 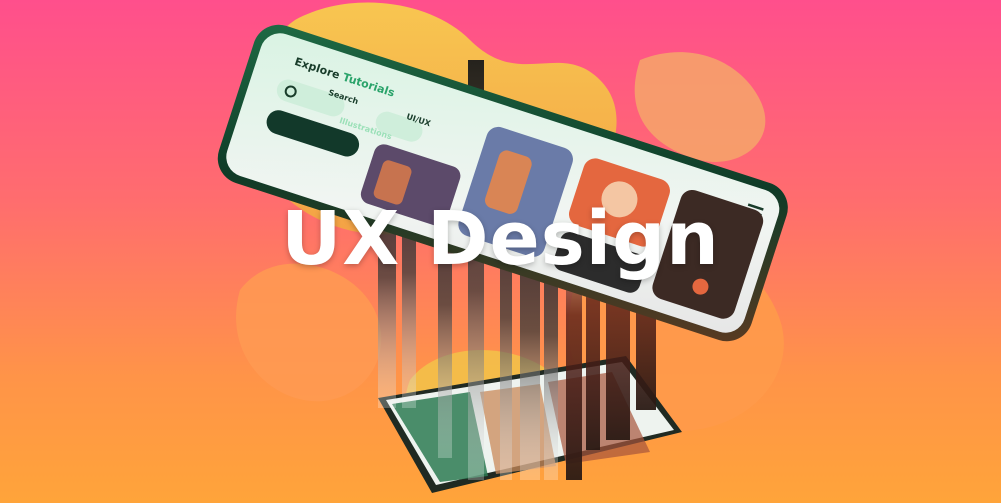 I want to click on orange-blob-left, so click(x=309, y=332).